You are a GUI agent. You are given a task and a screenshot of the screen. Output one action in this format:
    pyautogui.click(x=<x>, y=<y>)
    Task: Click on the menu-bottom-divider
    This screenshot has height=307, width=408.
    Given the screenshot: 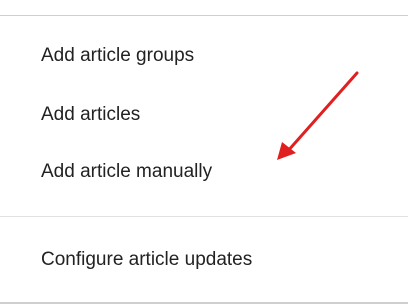 What is the action you would take?
    pyautogui.click(x=204, y=303)
    